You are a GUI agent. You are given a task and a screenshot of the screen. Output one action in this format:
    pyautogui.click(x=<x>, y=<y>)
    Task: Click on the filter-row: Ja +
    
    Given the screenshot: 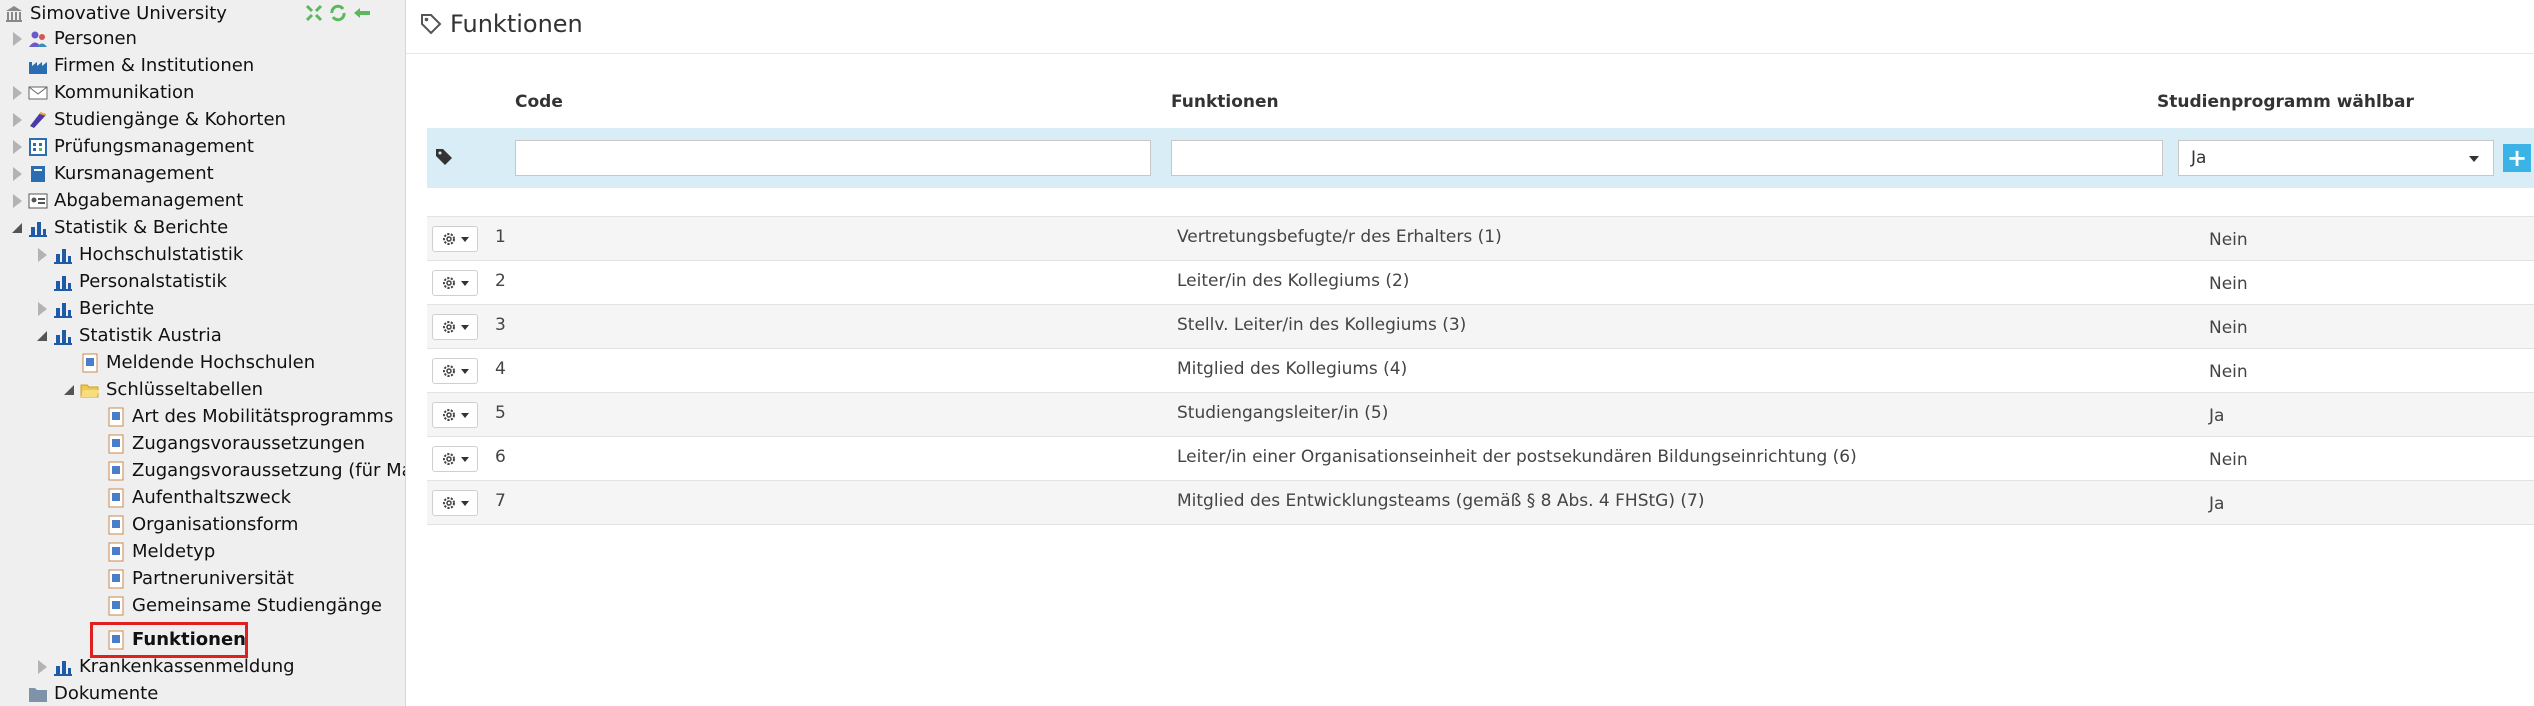 What is the action you would take?
    pyautogui.click(x=1480, y=158)
    